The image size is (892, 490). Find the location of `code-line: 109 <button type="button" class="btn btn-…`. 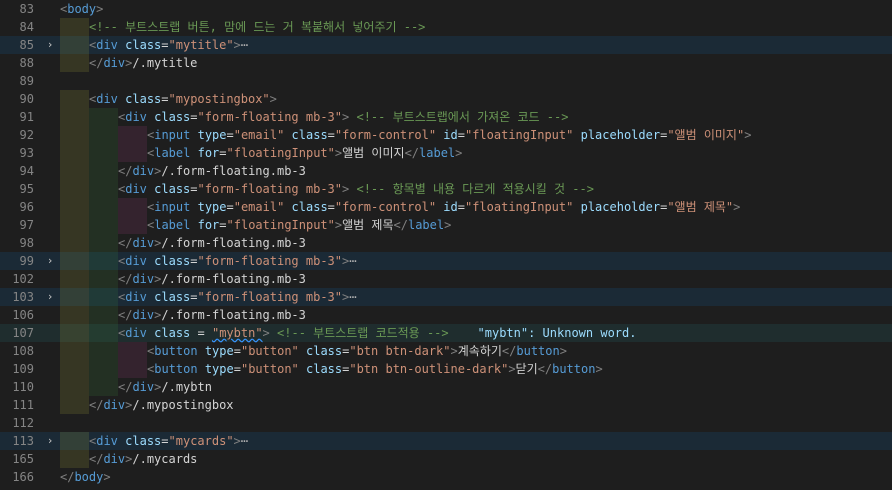

code-line: 109 <button type="button" class="btn btn-… is located at coordinates (446, 369).